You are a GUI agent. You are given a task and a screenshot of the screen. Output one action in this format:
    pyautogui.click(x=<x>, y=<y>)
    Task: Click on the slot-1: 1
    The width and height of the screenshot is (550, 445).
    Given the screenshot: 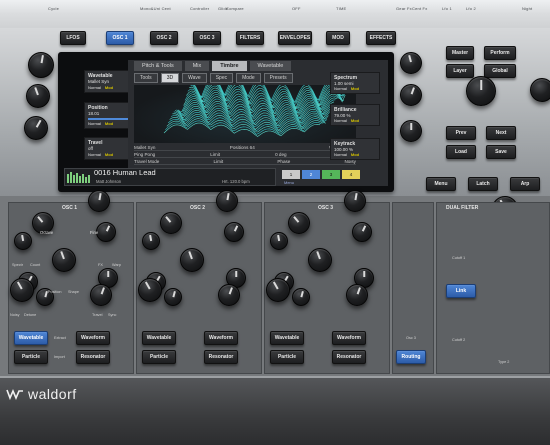 What is the action you would take?
    pyautogui.click(x=291, y=174)
    